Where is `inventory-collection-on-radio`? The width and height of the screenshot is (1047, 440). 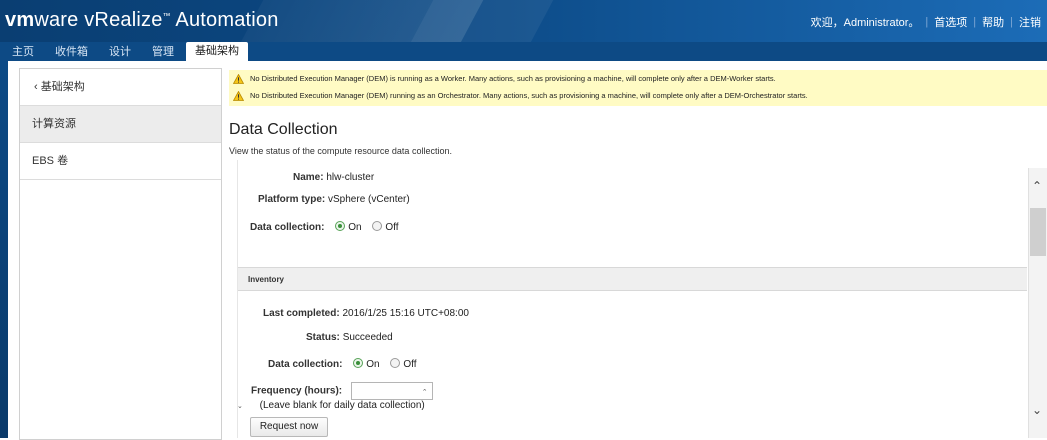 inventory-collection-on-radio is located at coordinates (358, 363).